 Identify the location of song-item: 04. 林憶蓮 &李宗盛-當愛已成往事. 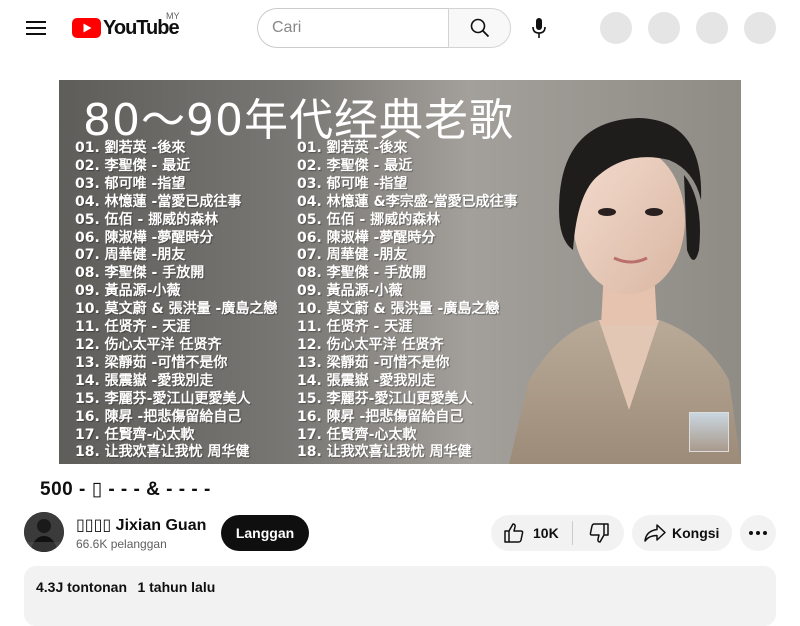
(407, 201).